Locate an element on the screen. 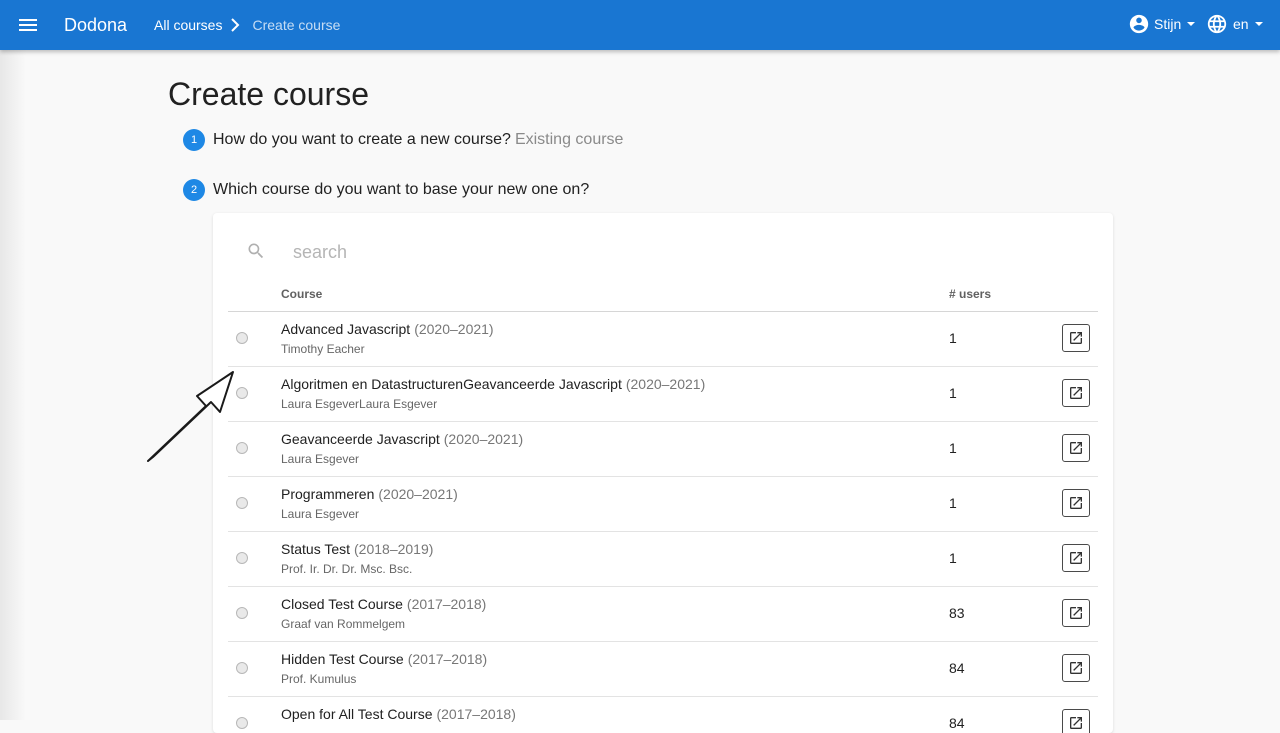 This screenshot has width=1280, height=733. language-menu: en is located at coordinates (1234, 24).